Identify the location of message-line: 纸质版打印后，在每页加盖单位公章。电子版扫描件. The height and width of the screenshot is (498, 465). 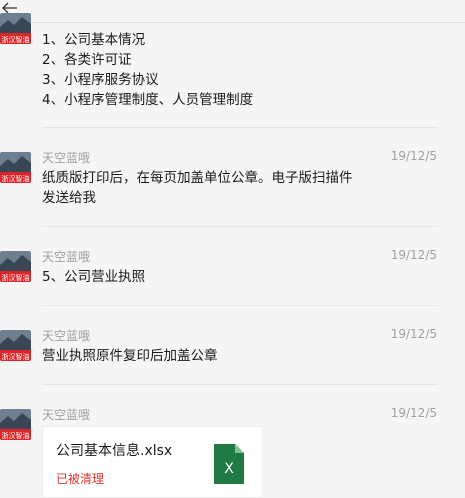
(197, 178).